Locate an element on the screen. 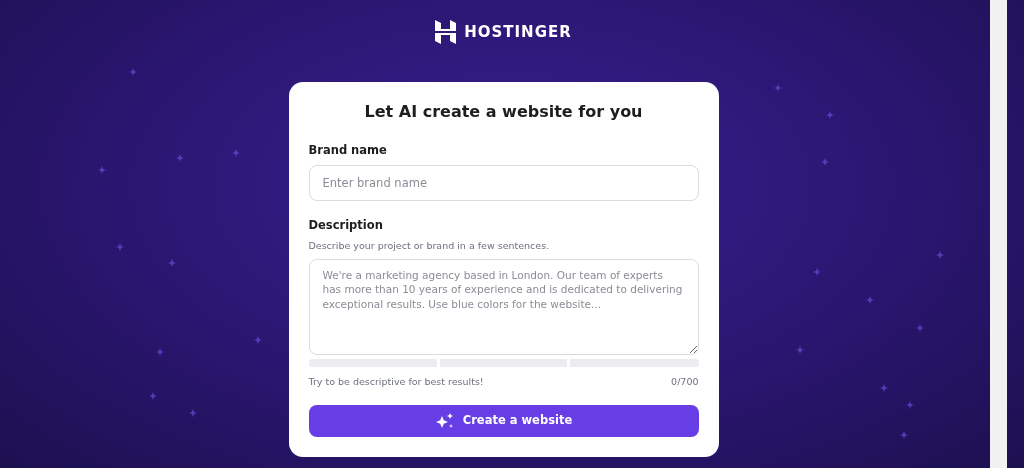  logo-text: HOSTINGER is located at coordinates (518, 32).